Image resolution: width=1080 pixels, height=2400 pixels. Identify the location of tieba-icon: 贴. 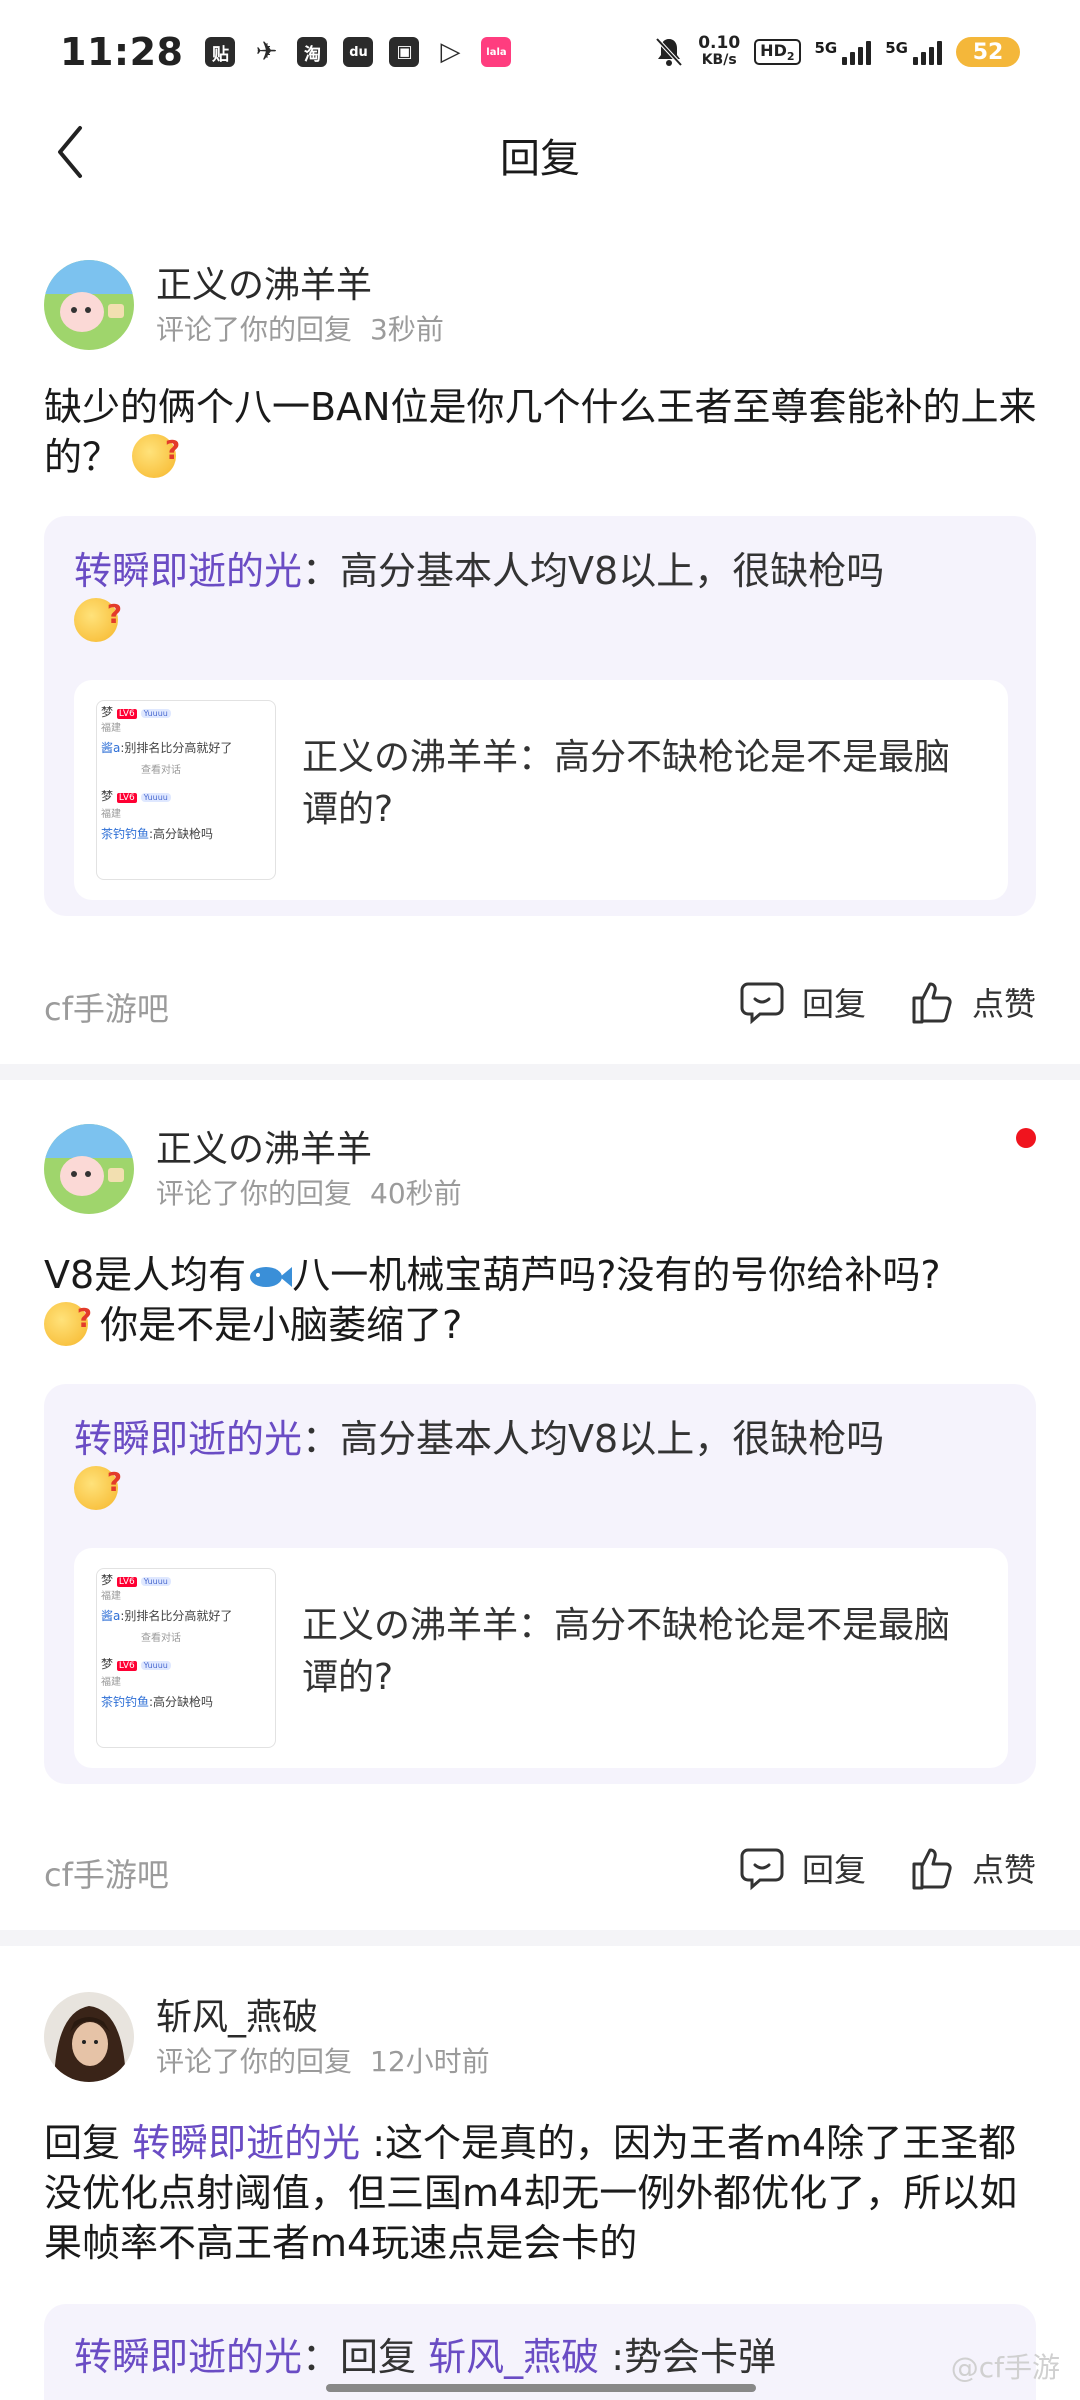
(220, 52).